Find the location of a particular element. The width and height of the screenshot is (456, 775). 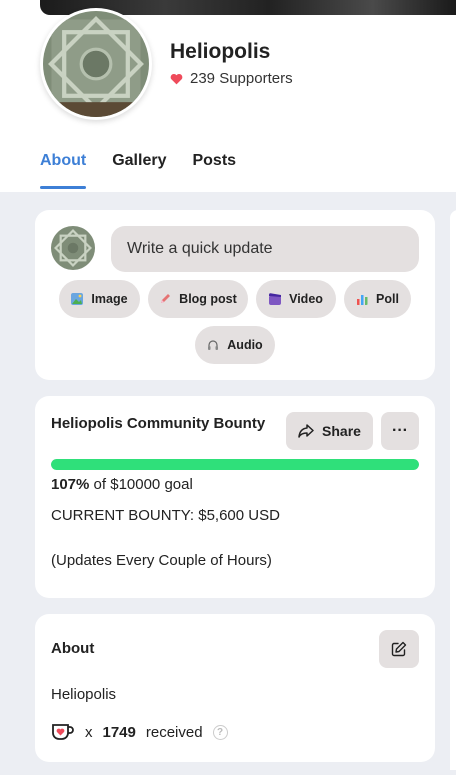

right-column-card is located at coordinates (453, 490).